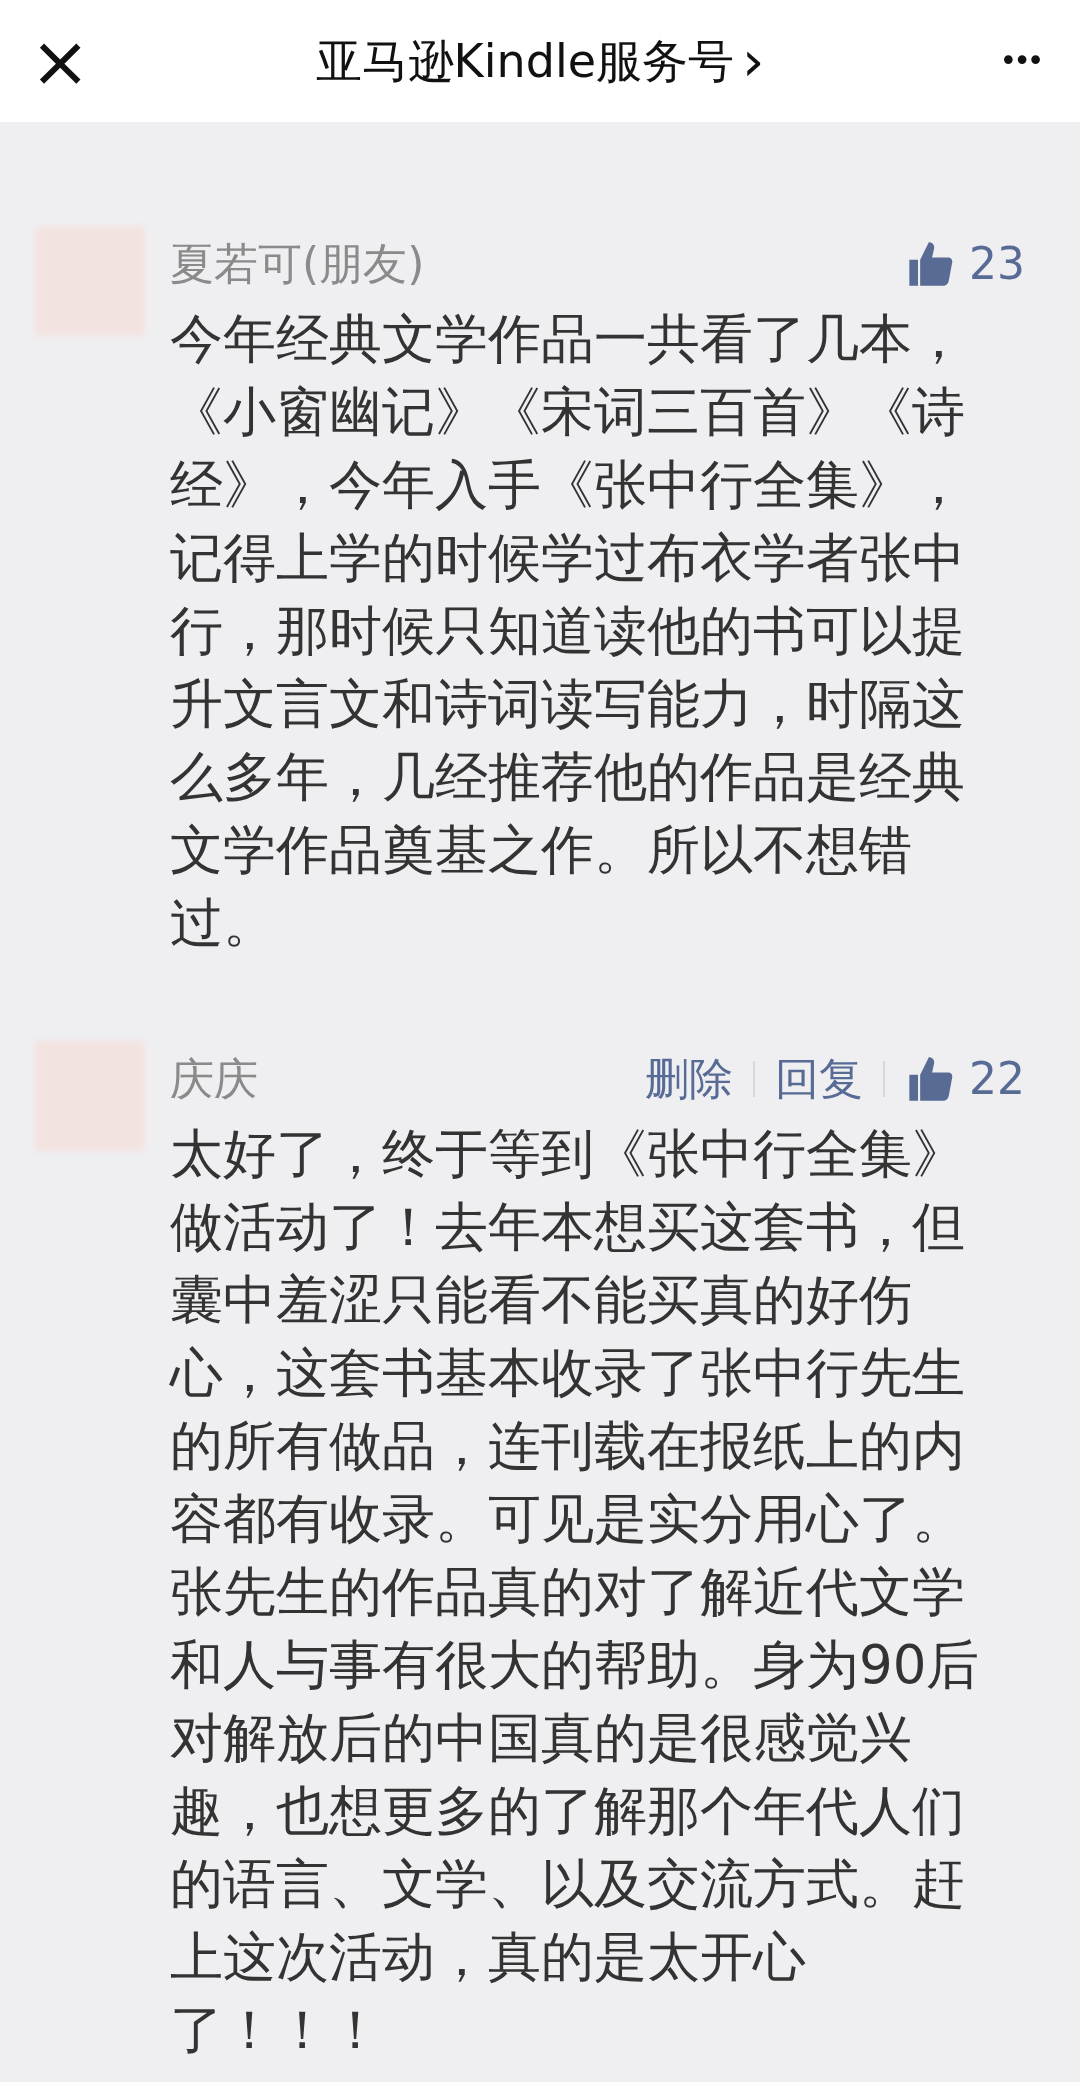 The image size is (1080, 2082). What do you see at coordinates (753, 61) in the screenshot?
I see `chevron-button: ›` at bounding box center [753, 61].